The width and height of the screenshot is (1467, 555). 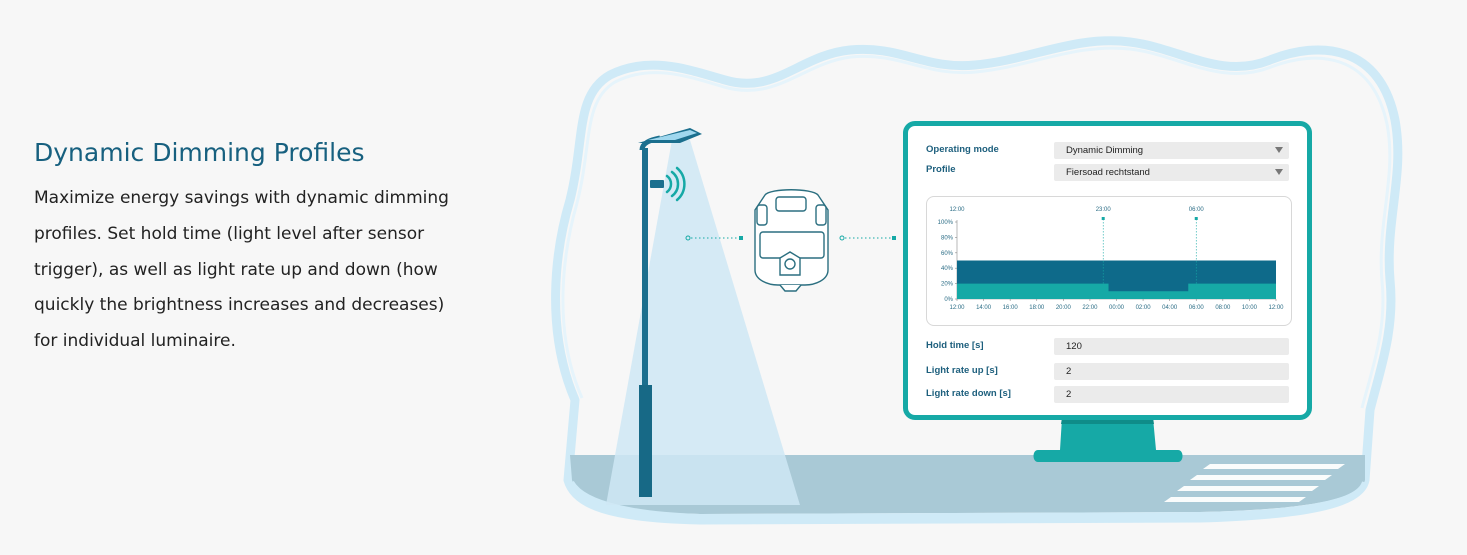 What do you see at coordinates (1105, 150) in the screenshot?
I see `operating-mode-value: Dynamic Dimming` at bounding box center [1105, 150].